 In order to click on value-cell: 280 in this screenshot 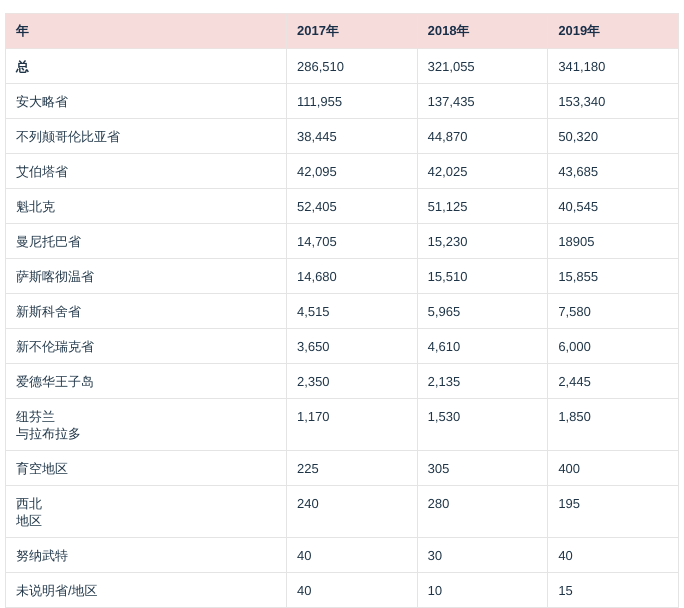, I will do `click(482, 512)`.